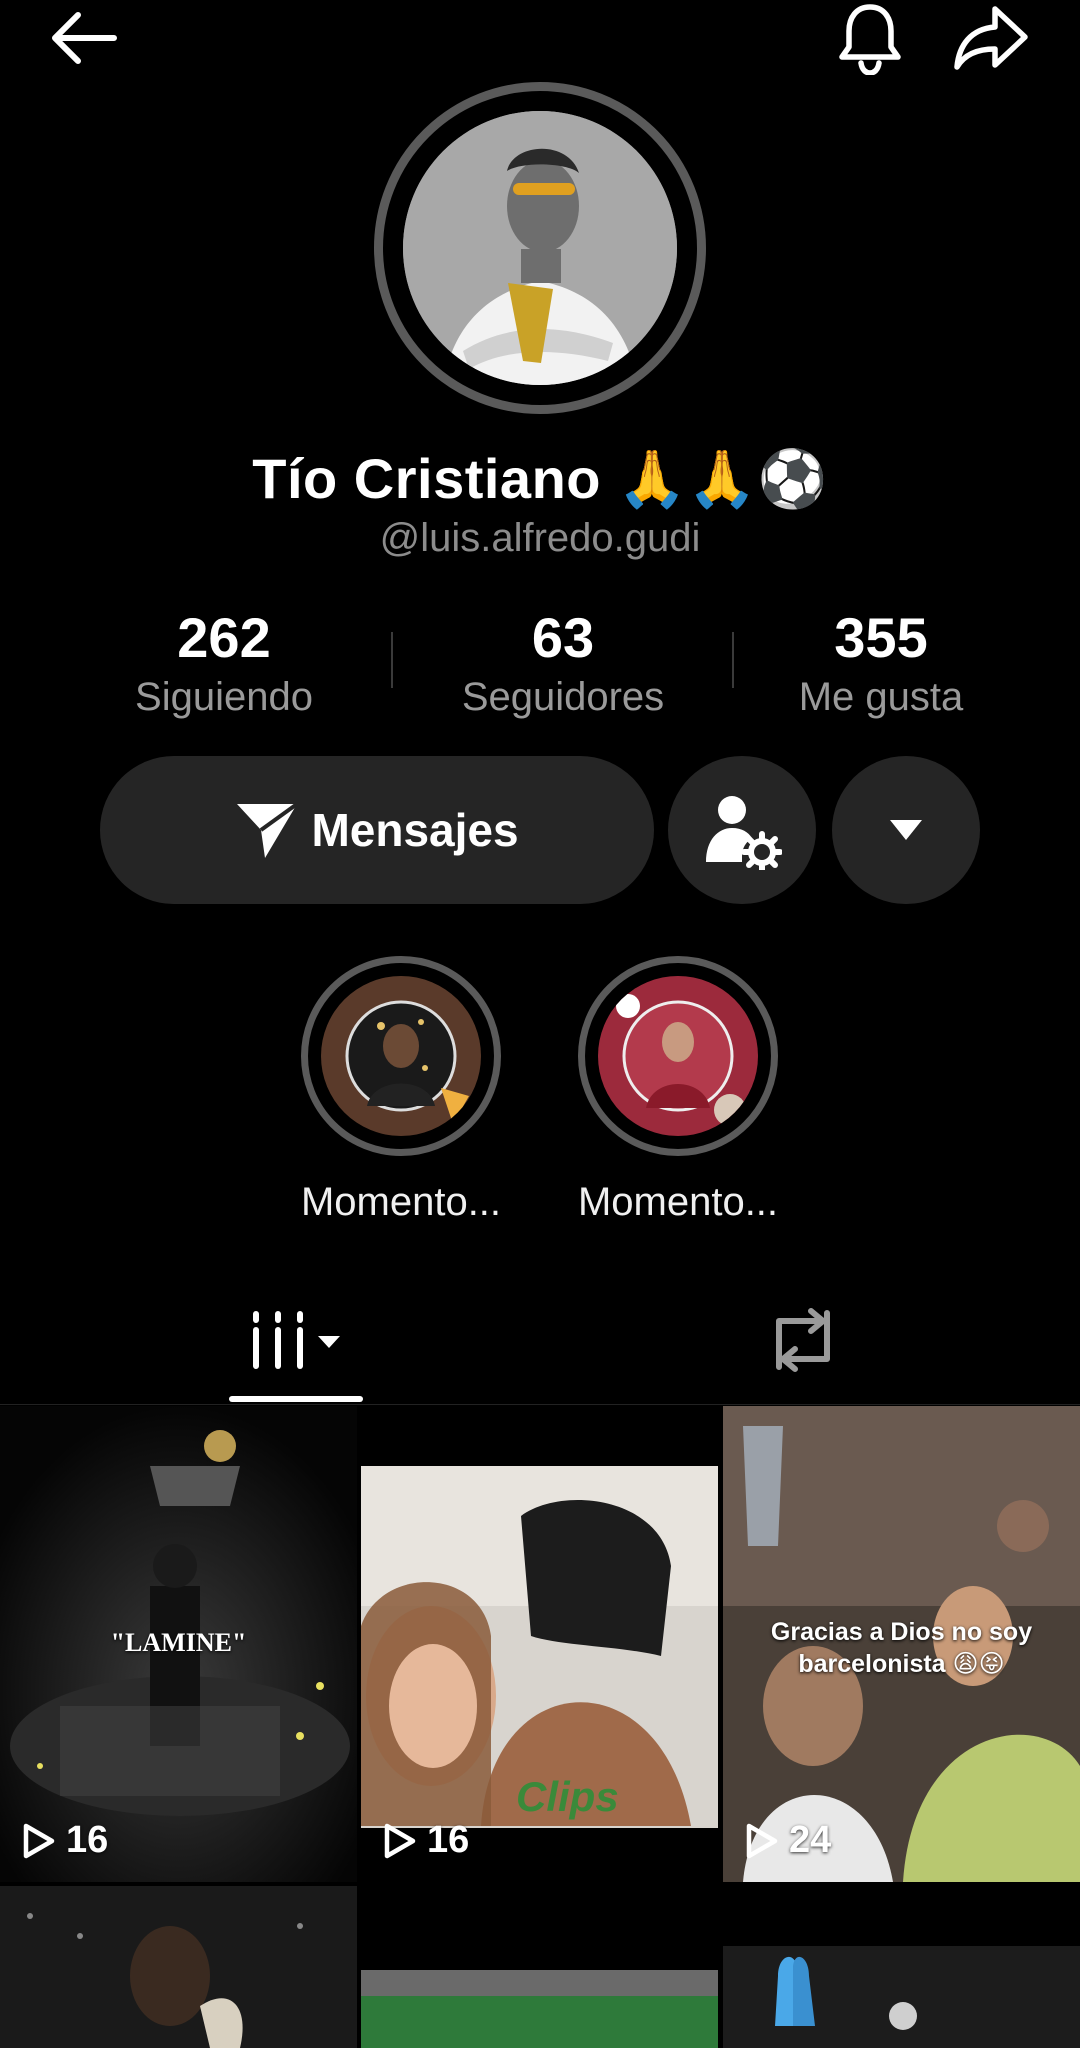 The width and height of the screenshot is (1080, 2048). I want to click on repost-icon, so click(803, 1340).